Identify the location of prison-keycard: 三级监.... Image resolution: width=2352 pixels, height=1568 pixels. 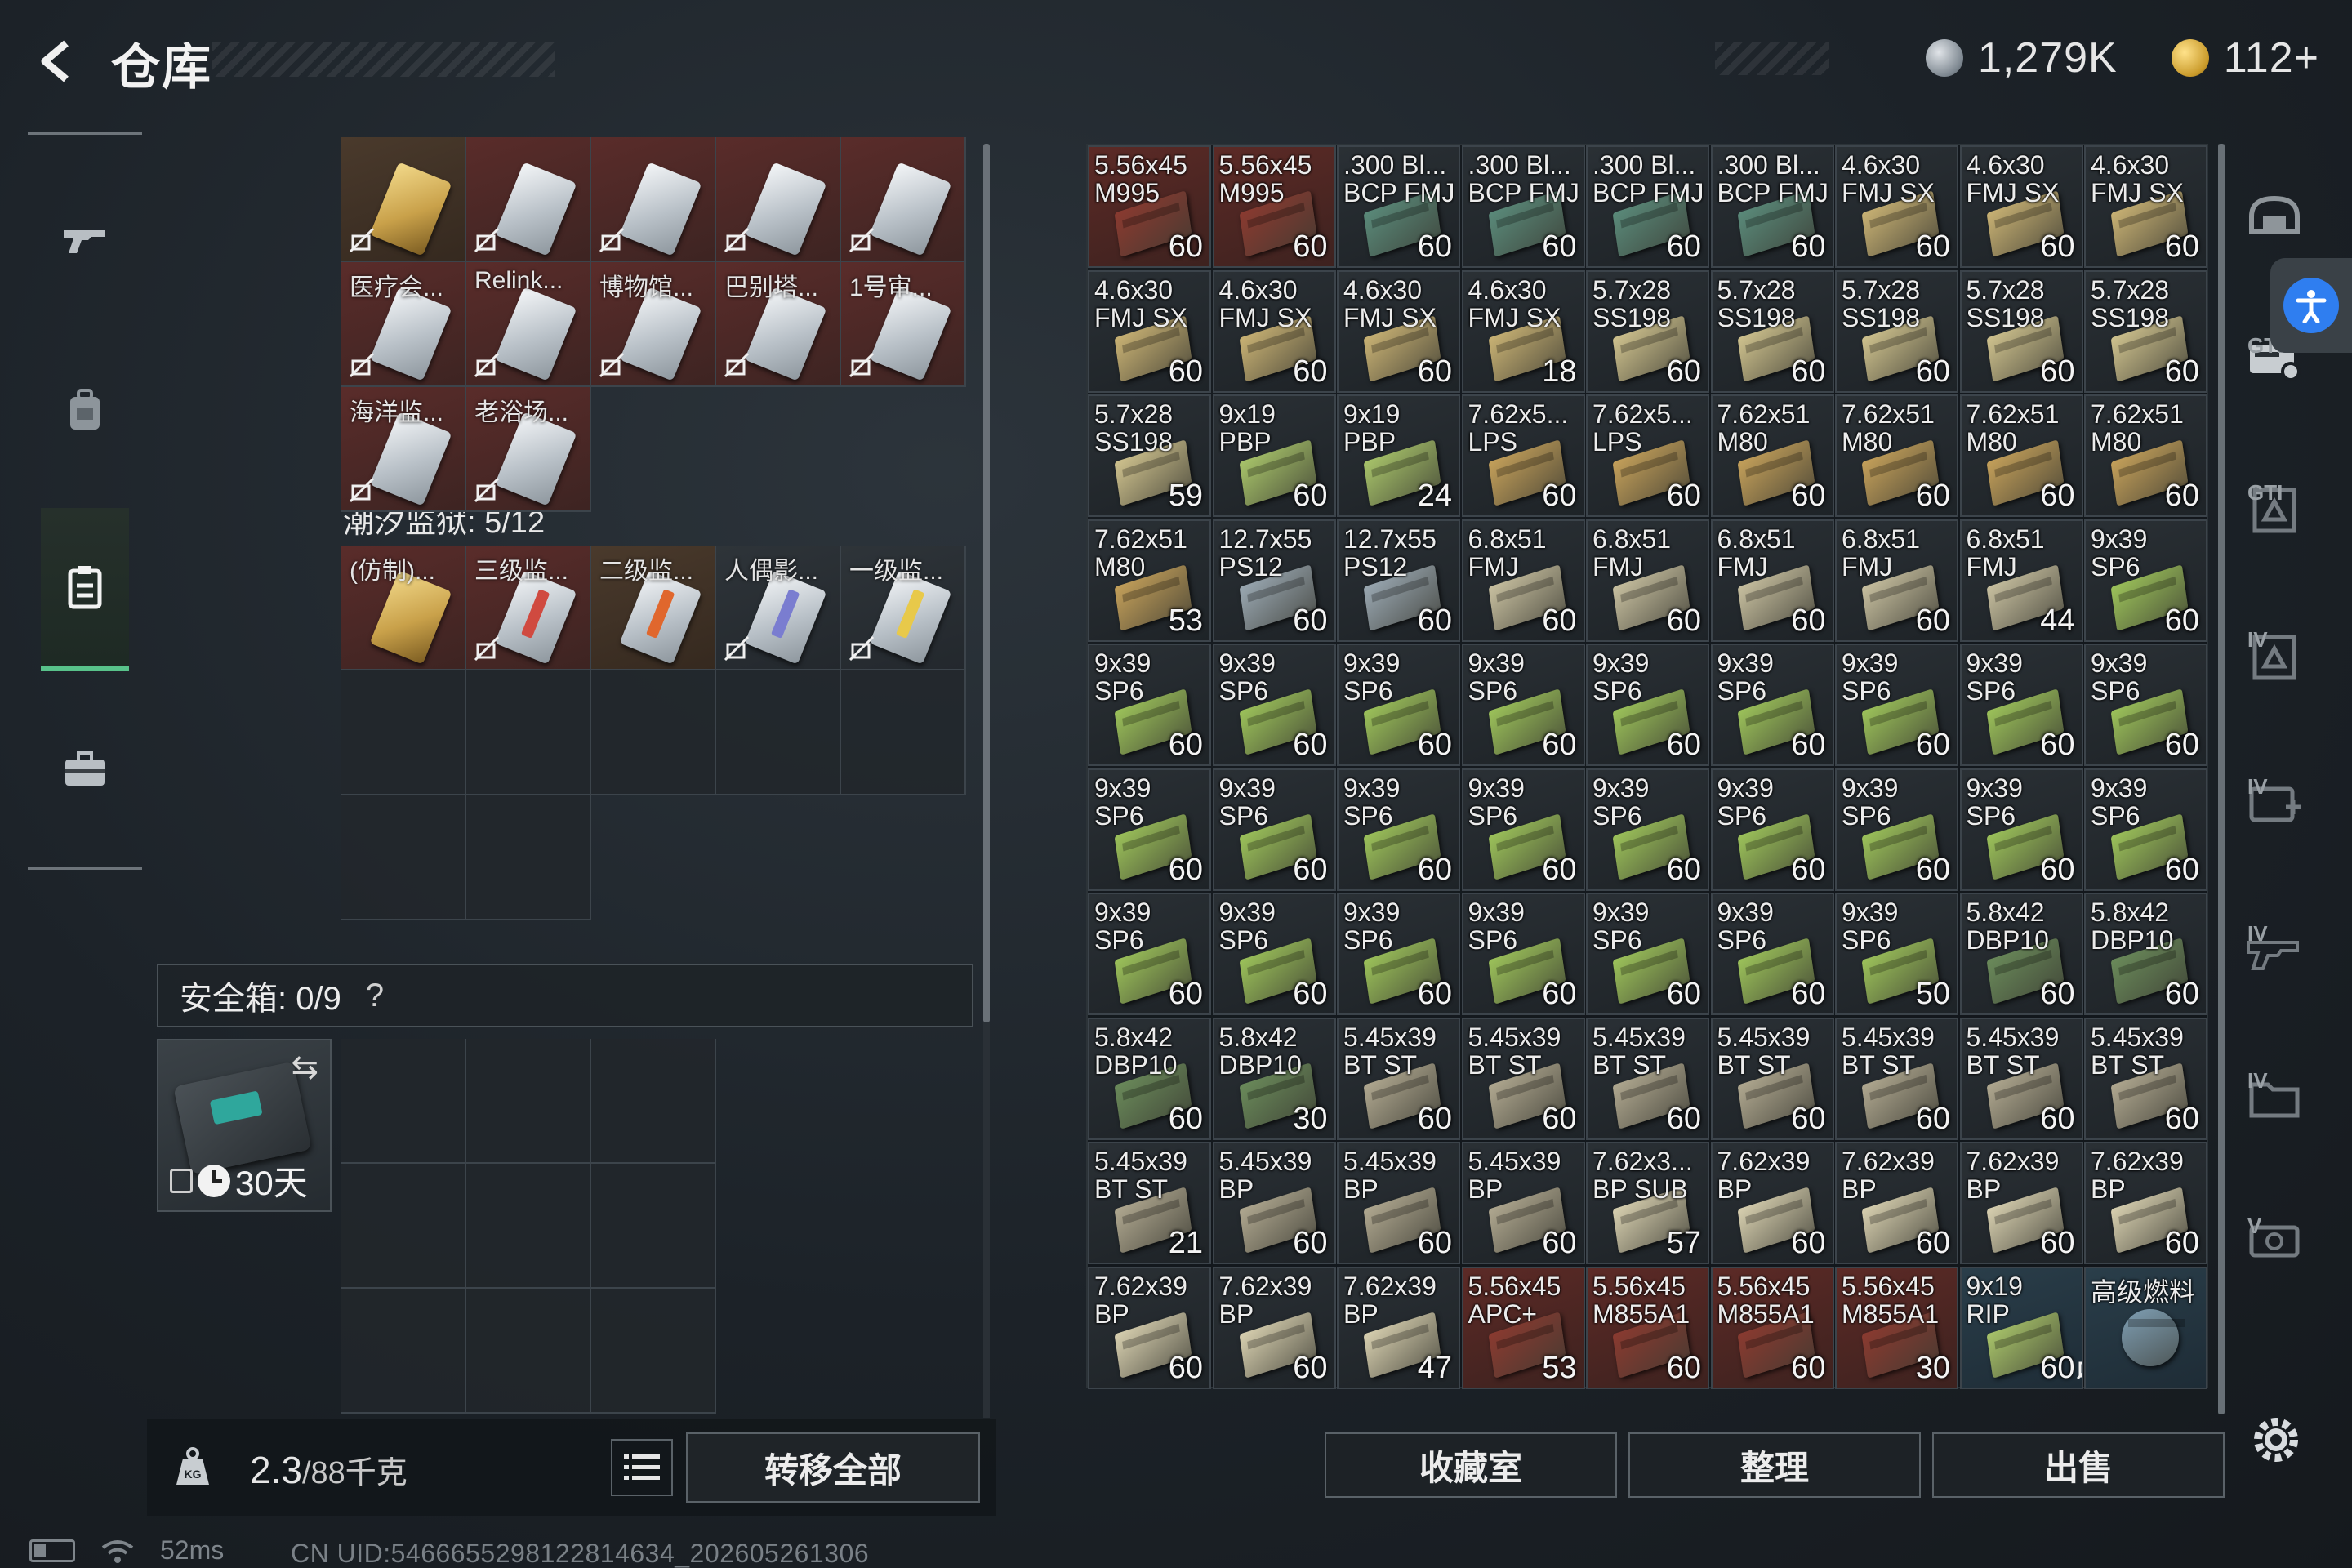
(528, 608).